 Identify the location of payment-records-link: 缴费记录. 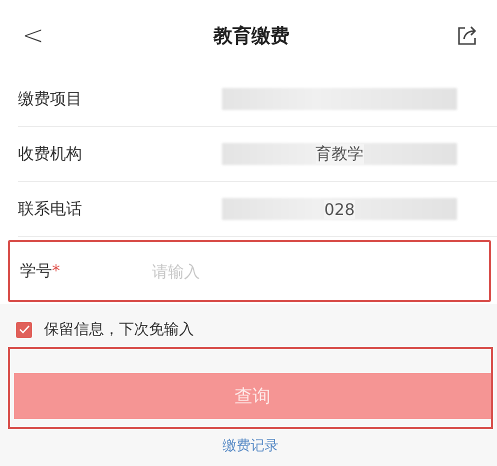
(250, 446).